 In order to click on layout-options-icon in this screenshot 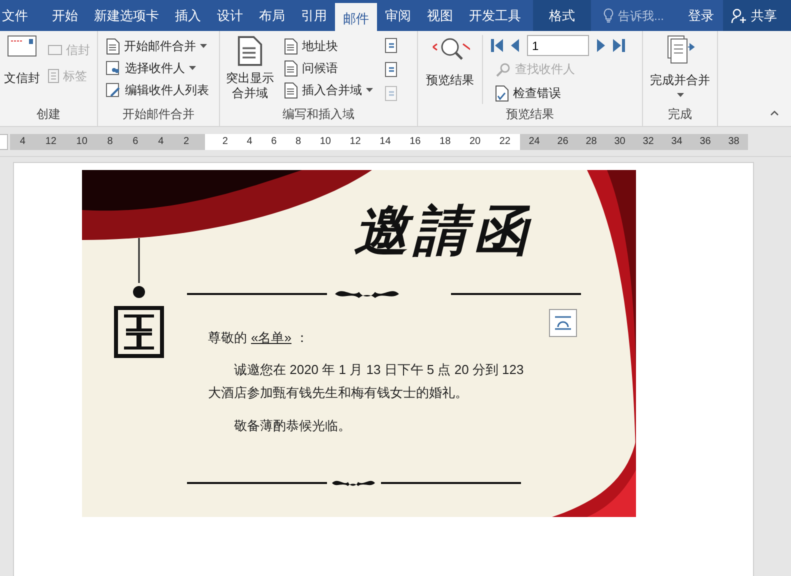, I will do `click(563, 323)`.